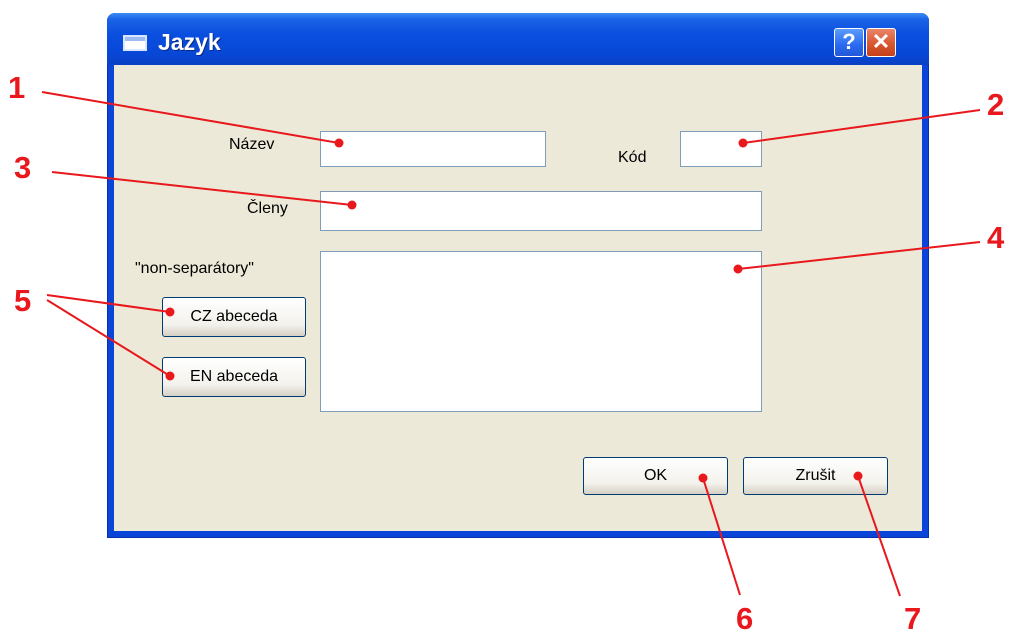  Describe the element at coordinates (996, 104) in the screenshot. I see `callout-number-2: 2` at that location.